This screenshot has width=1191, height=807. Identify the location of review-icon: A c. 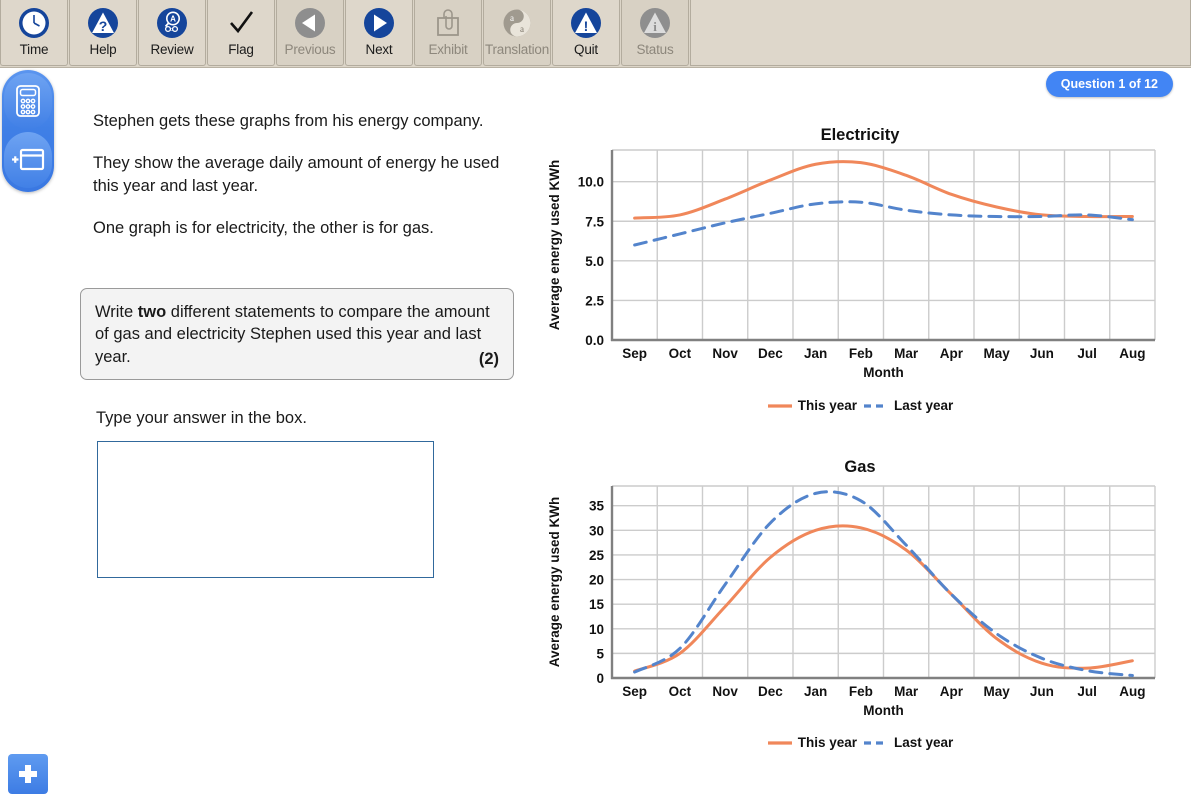
(172, 23).